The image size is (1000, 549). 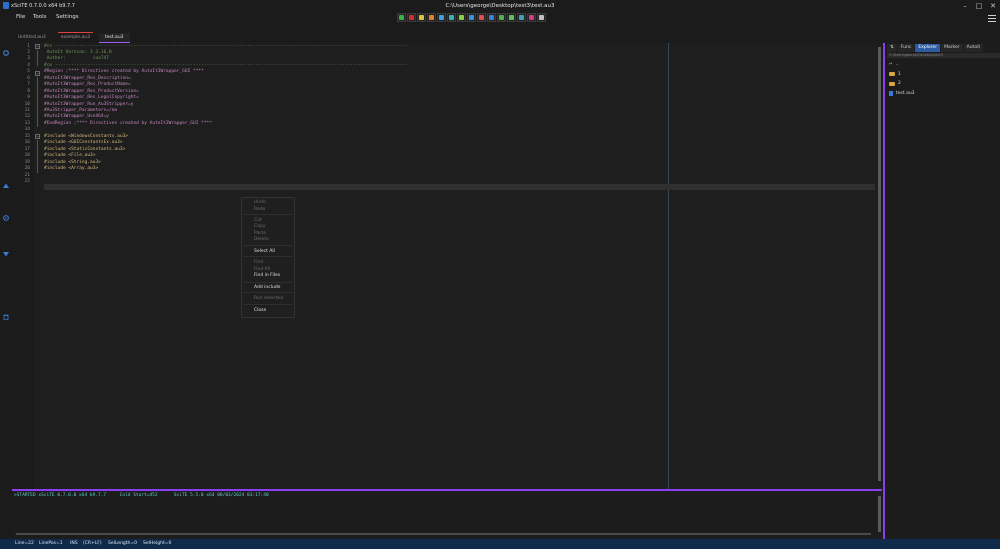 I want to click on explorer-item: 1, so click(x=895, y=74).